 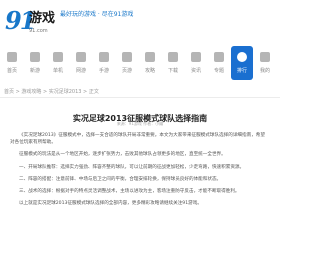 I want to click on nav-item-home: 首页, so click(x=12, y=63).